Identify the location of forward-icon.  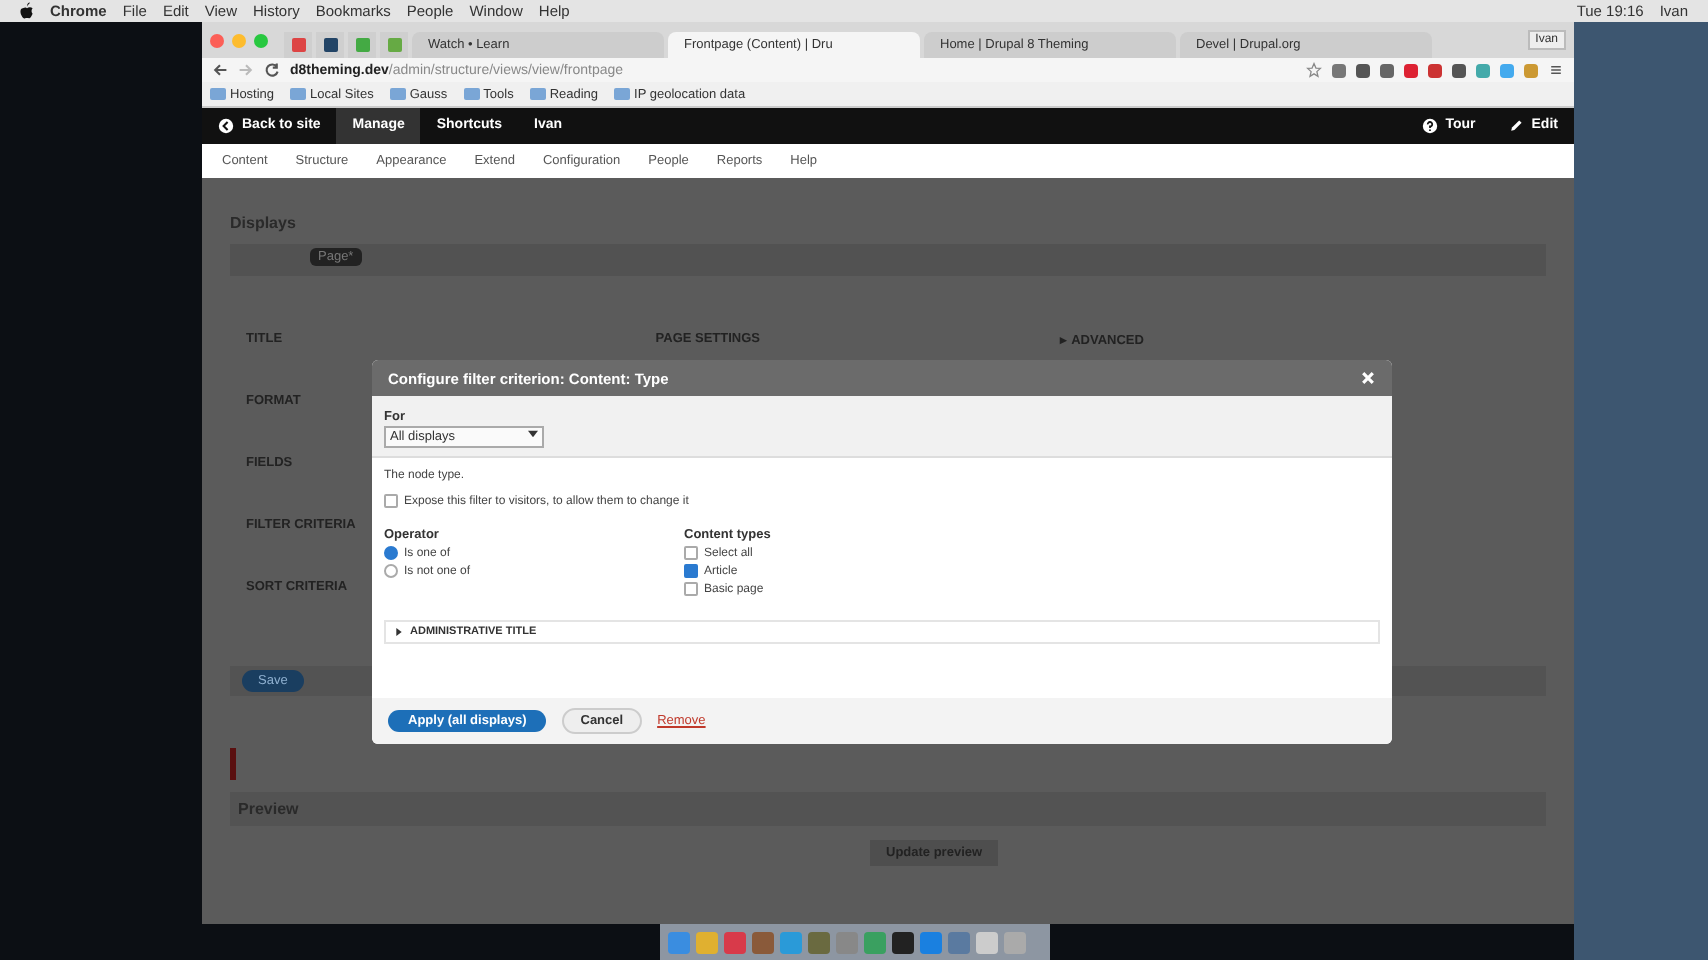
(246, 70).